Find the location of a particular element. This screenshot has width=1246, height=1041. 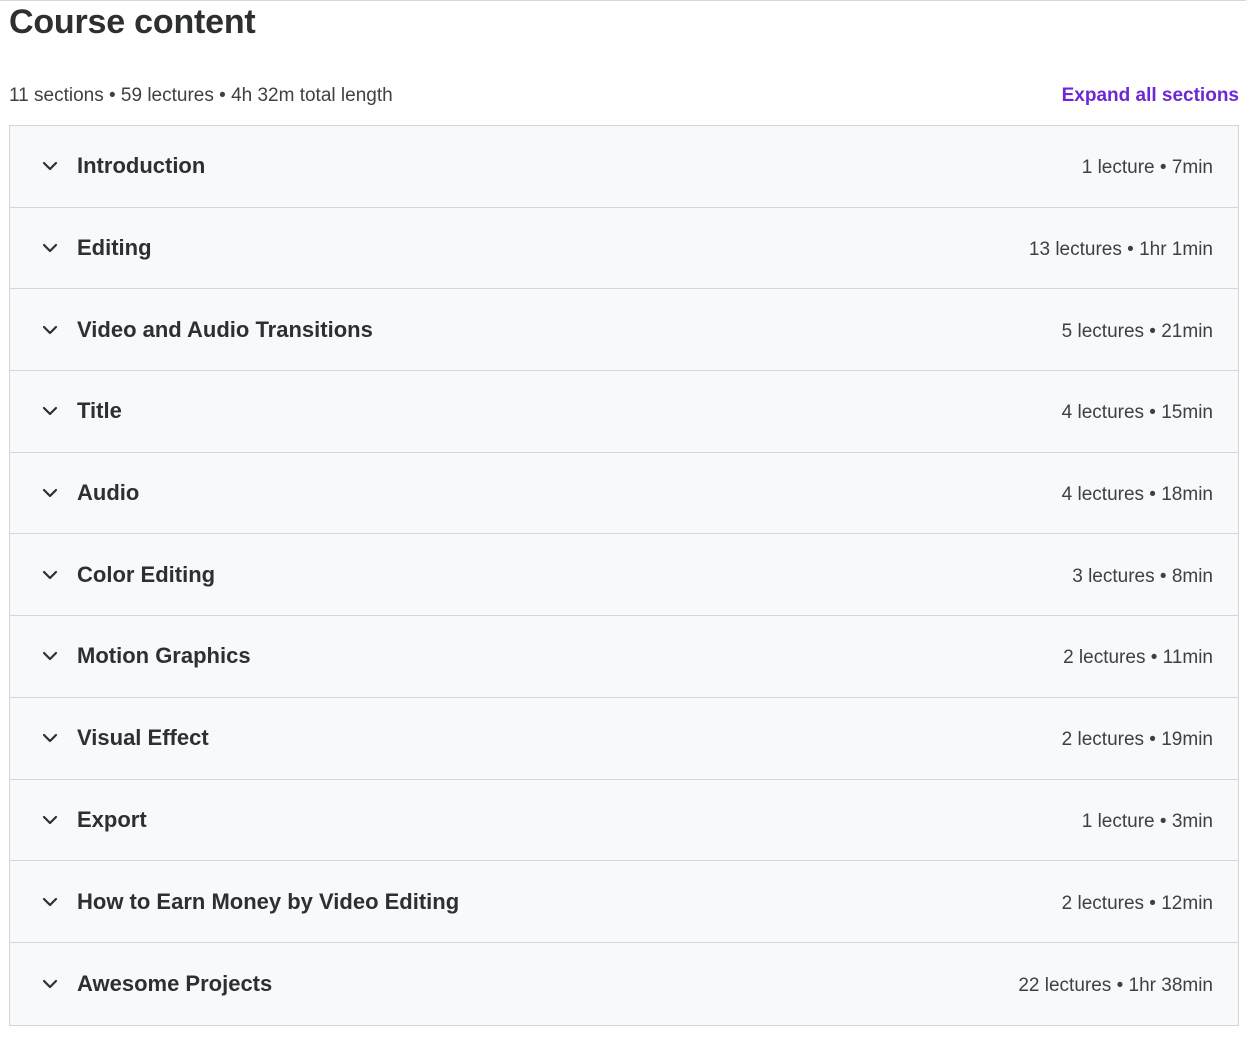

section-row: Export 1 lecture • 3min is located at coordinates (624, 820).